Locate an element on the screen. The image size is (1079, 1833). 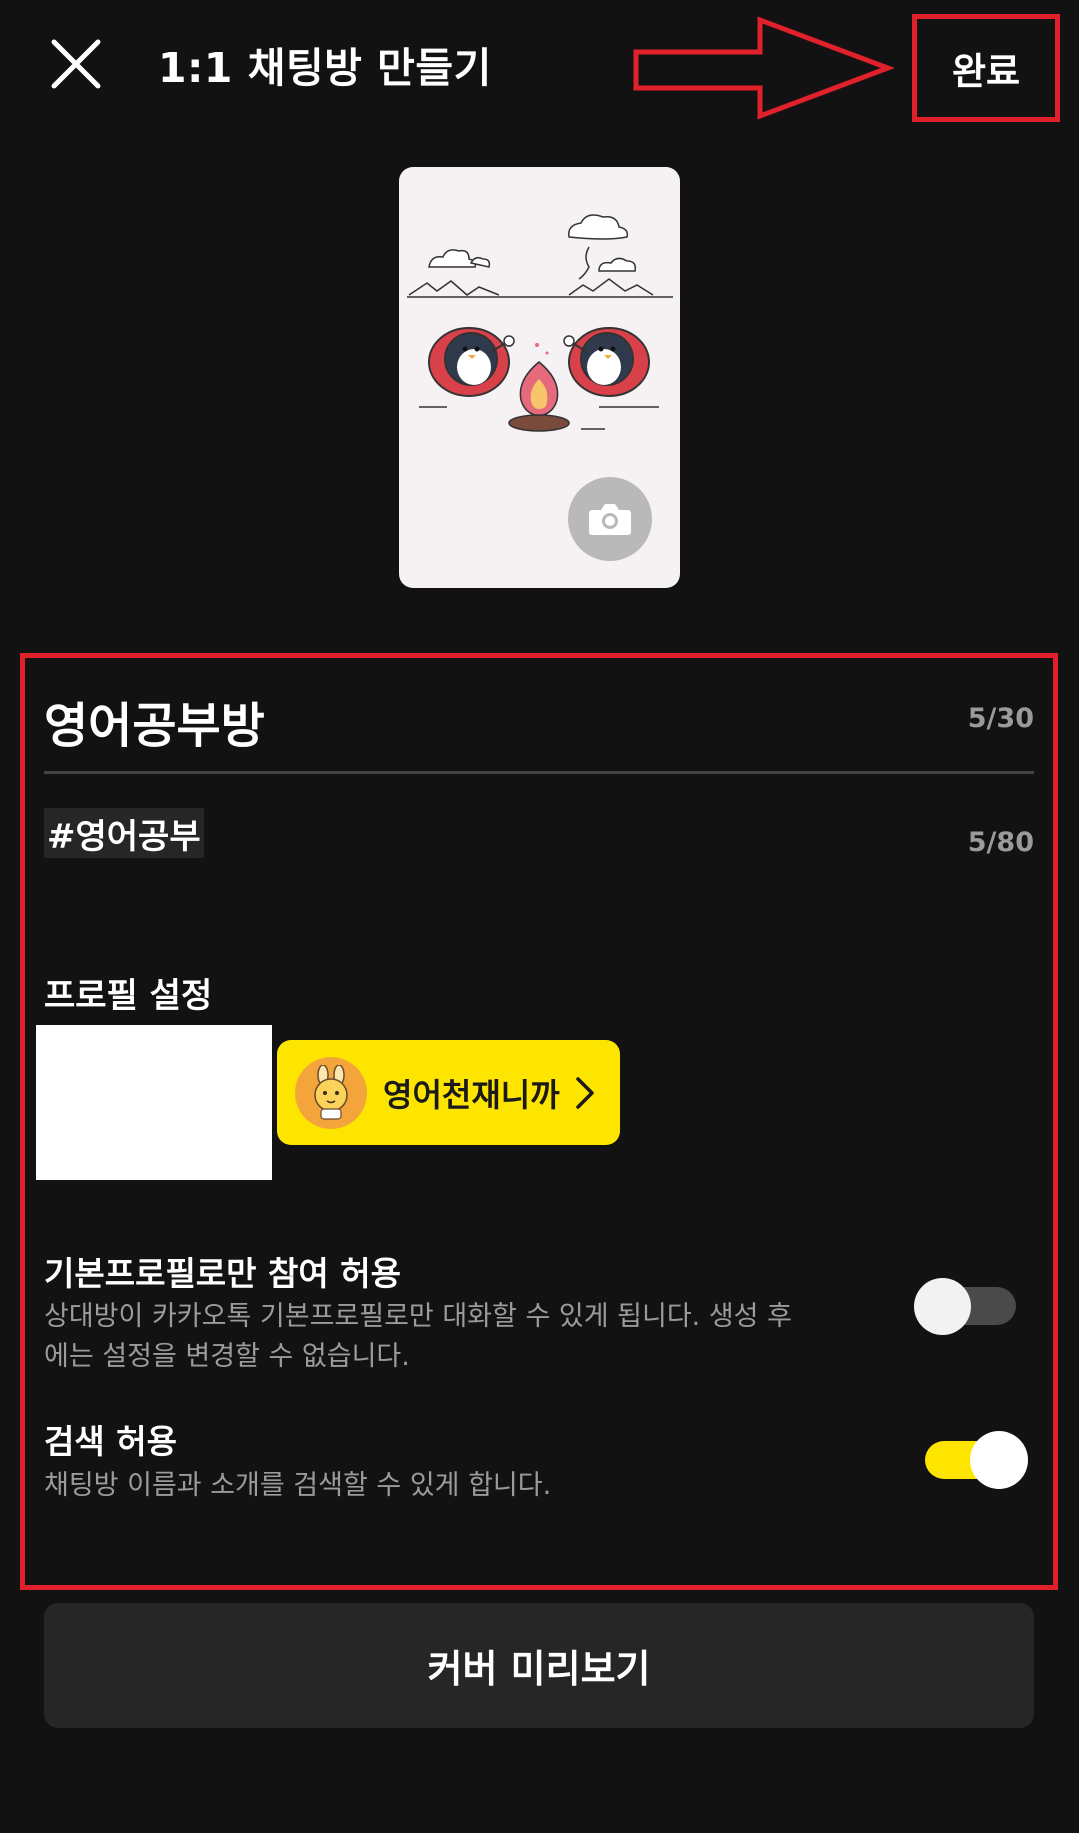
hashtag-input: #영어공부 is located at coordinates (124, 833).